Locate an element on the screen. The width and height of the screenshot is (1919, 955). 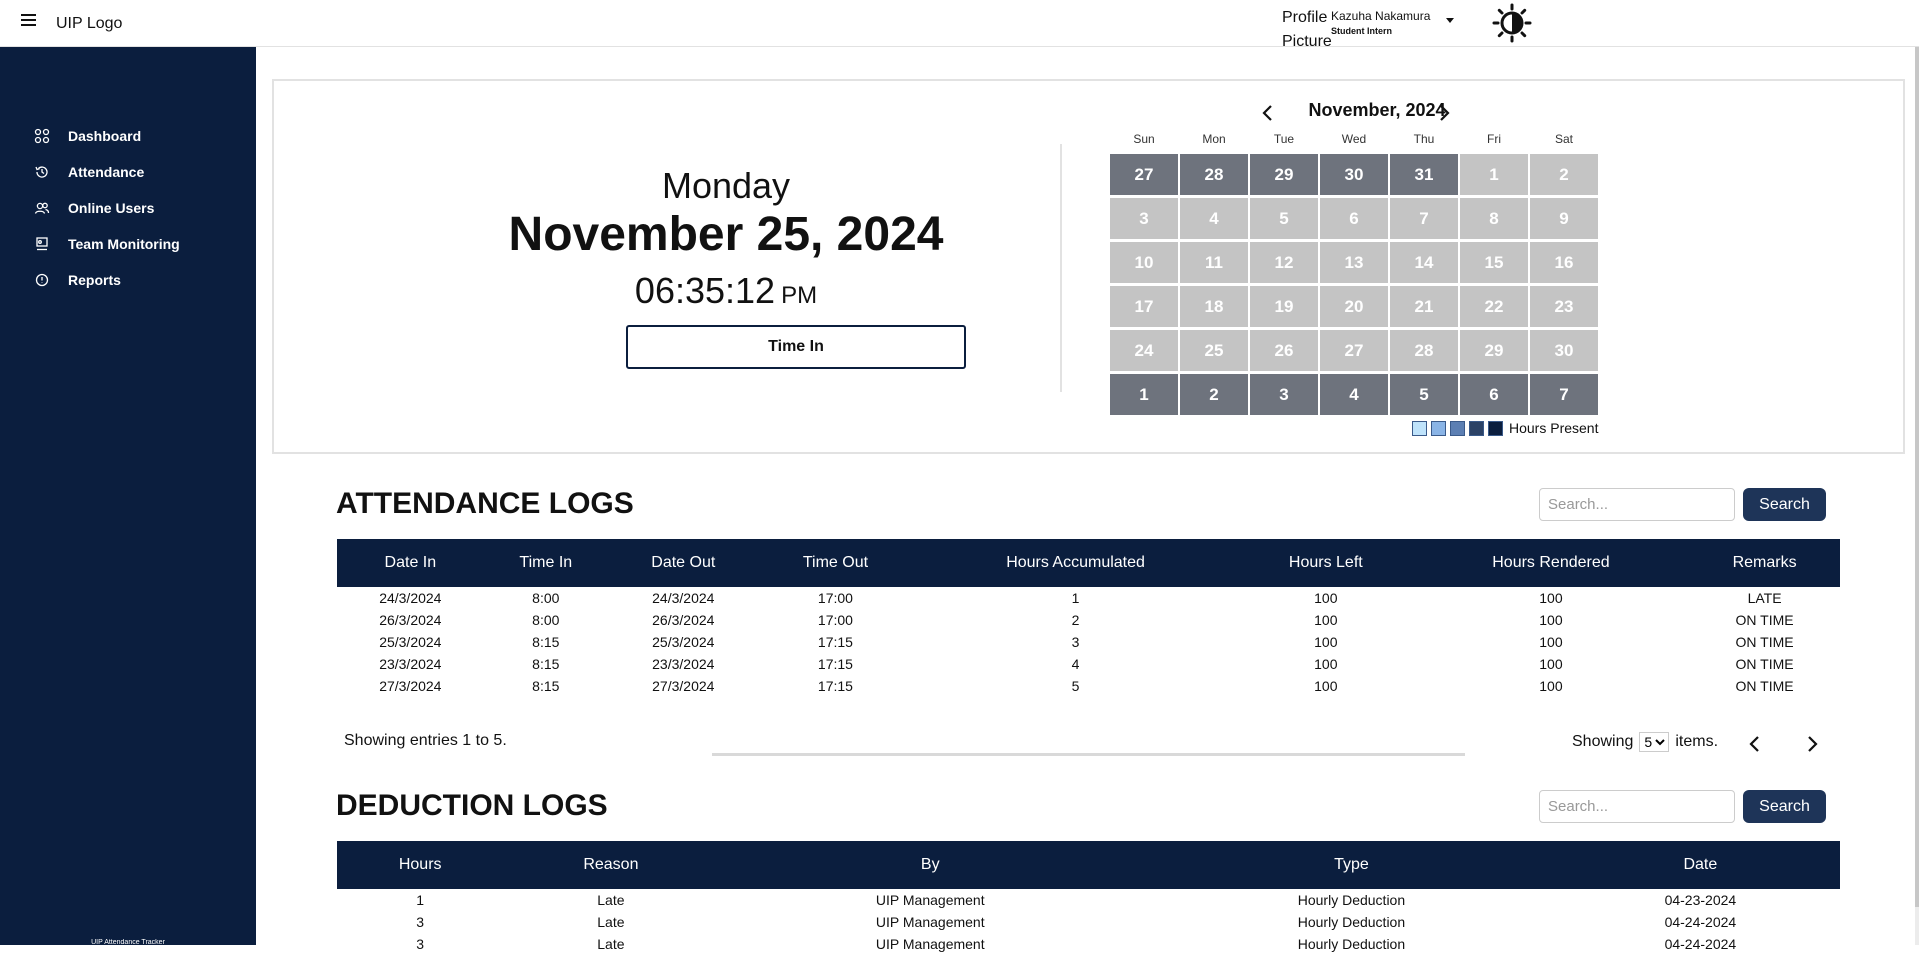
attendance-search-input is located at coordinates (1637, 504).